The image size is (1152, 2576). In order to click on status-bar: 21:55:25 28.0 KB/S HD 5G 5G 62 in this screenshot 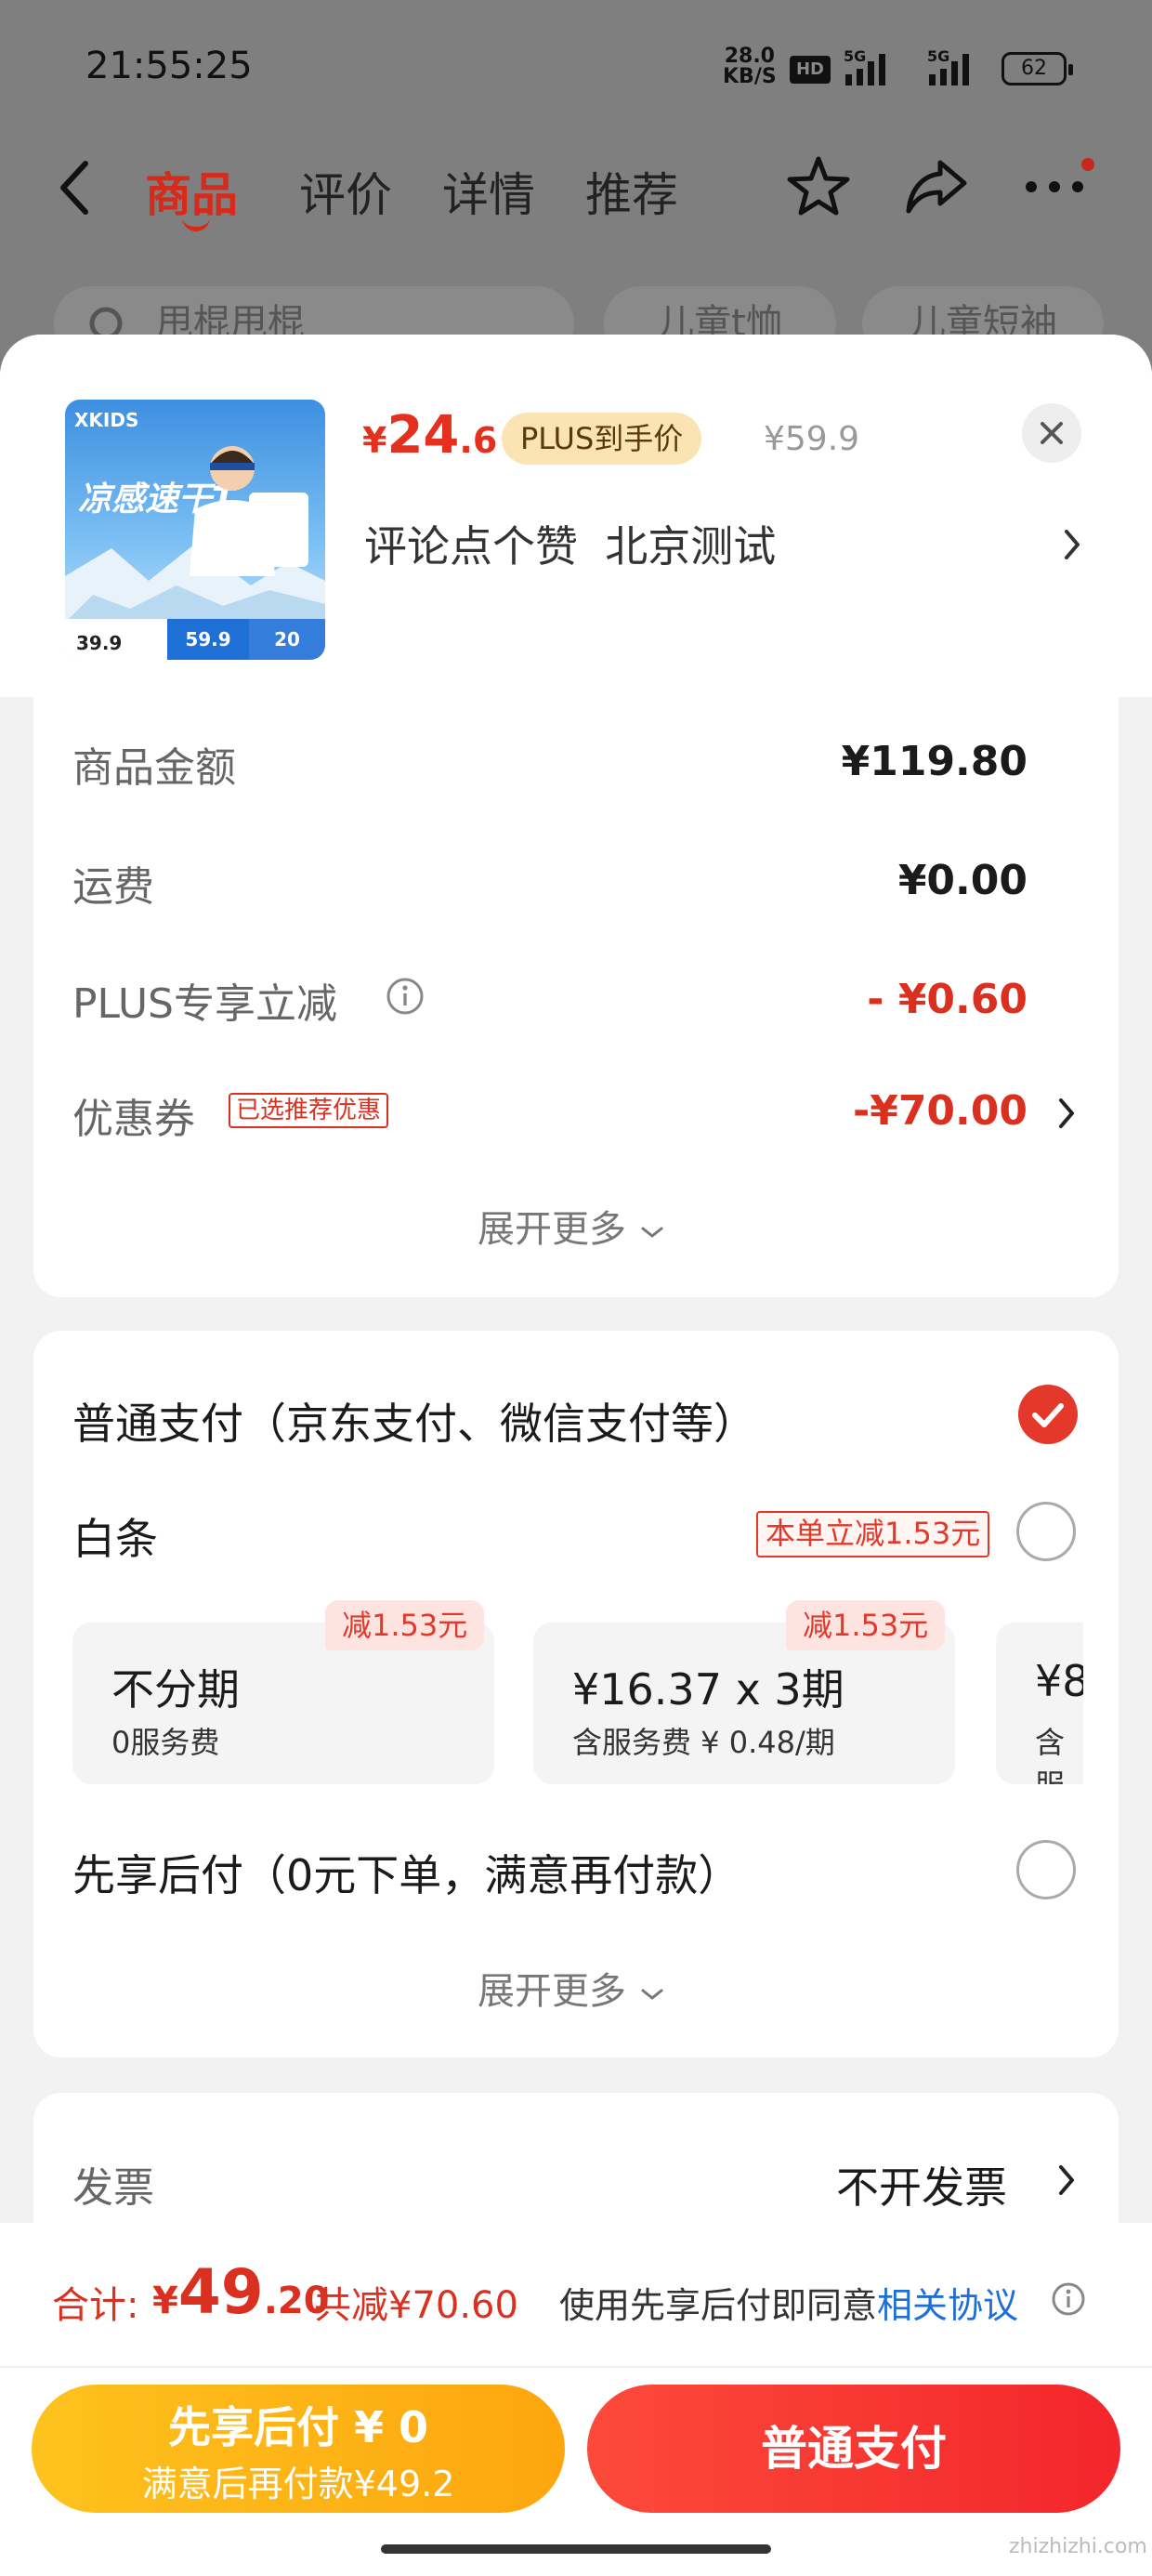, I will do `click(576, 69)`.